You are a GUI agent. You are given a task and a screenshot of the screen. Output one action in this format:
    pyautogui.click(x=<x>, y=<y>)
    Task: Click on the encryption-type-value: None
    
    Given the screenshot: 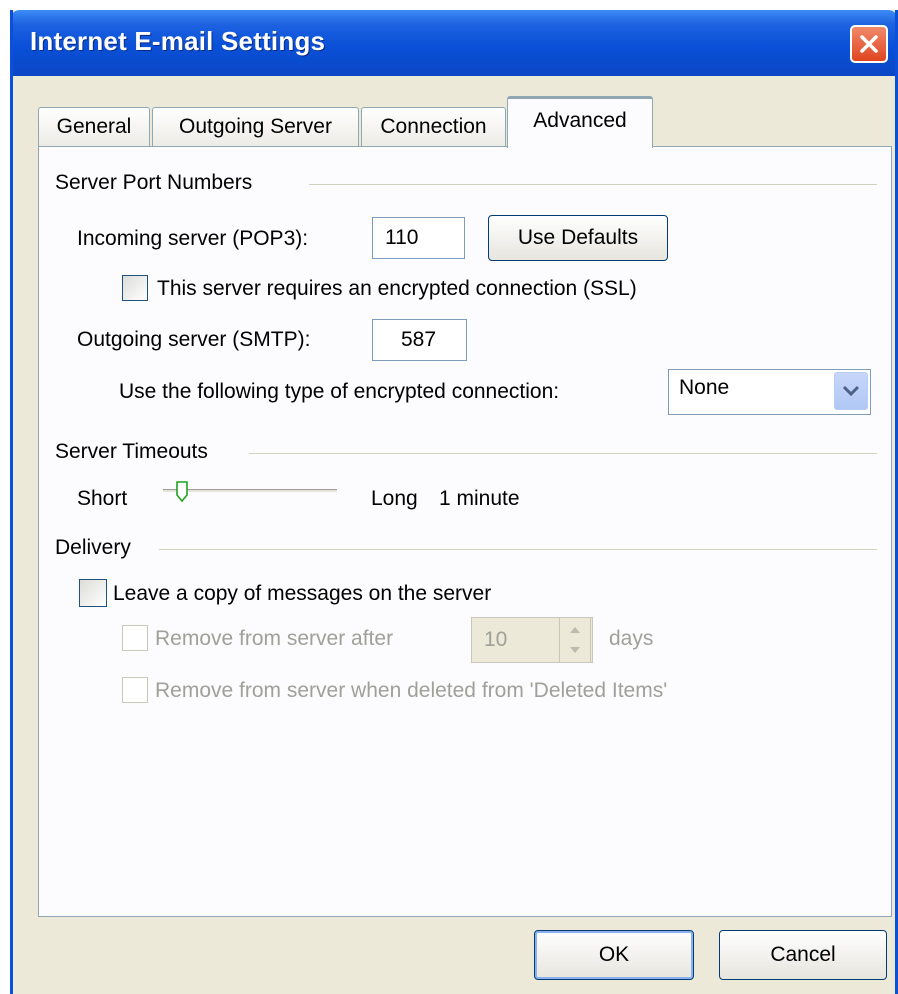 What is the action you would take?
    pyautogui.click(x=704, y=387)
    